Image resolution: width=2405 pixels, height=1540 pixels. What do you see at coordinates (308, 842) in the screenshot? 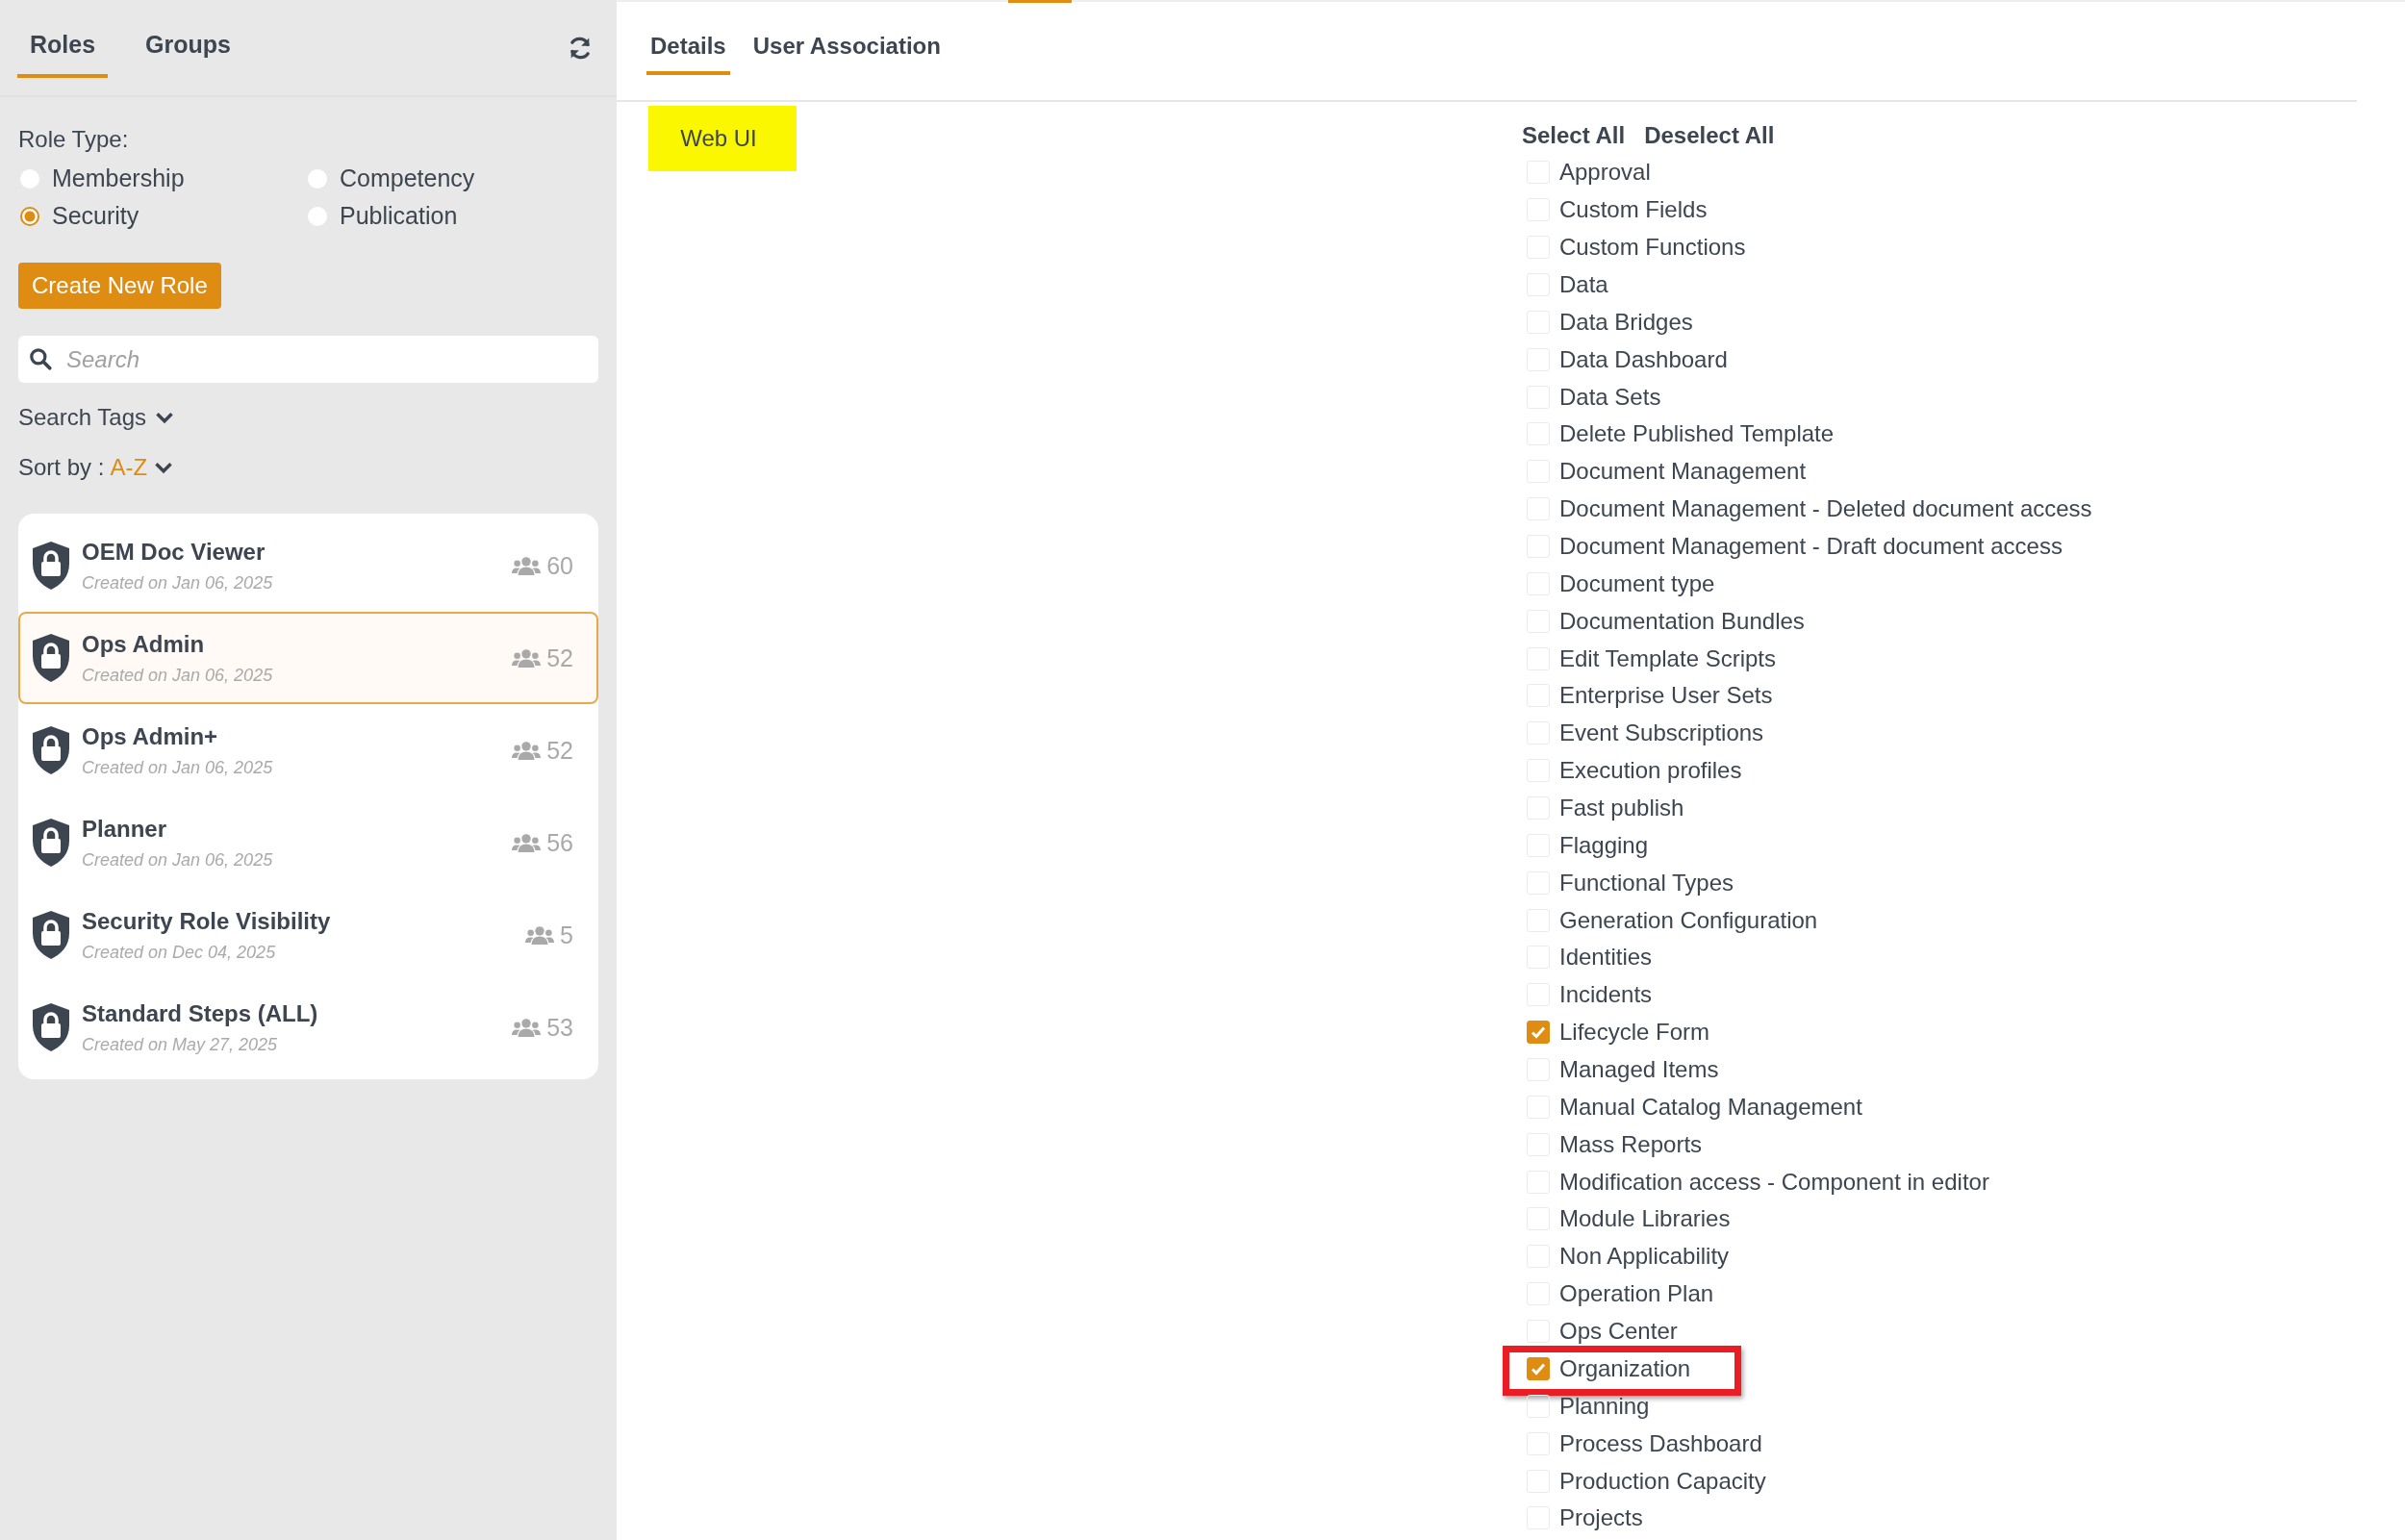
I see `role-item: Planner Created on Jan 06, 2025 56` at bounding box center [308, 842].